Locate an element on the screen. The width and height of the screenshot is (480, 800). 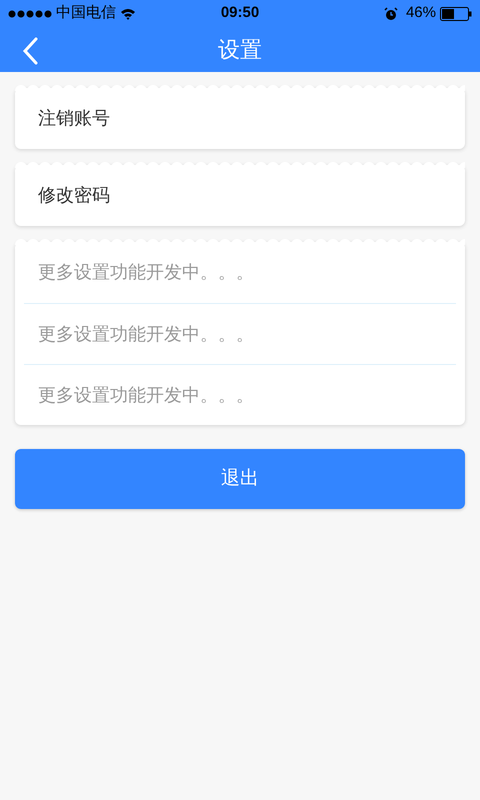
wifi-icon is located at coordinates (128, 14).